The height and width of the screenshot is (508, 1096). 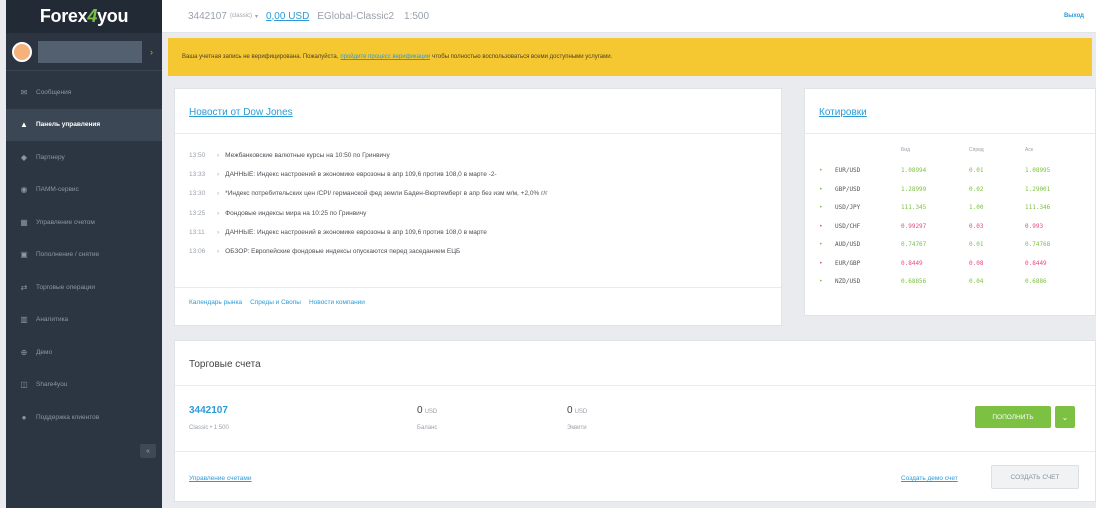 I want to click on arrow-down-icon: •, so click(x=821, y=263).